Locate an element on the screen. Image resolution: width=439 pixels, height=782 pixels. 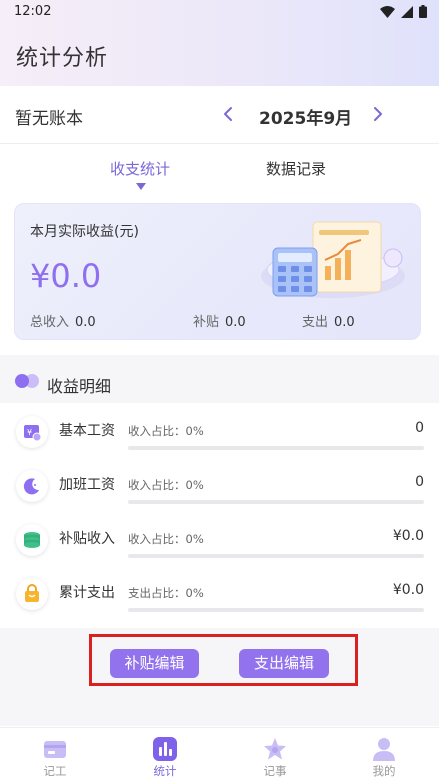
bottom-navigation: 记工 统计 记事 我的 is located at coordinates (219, 754).